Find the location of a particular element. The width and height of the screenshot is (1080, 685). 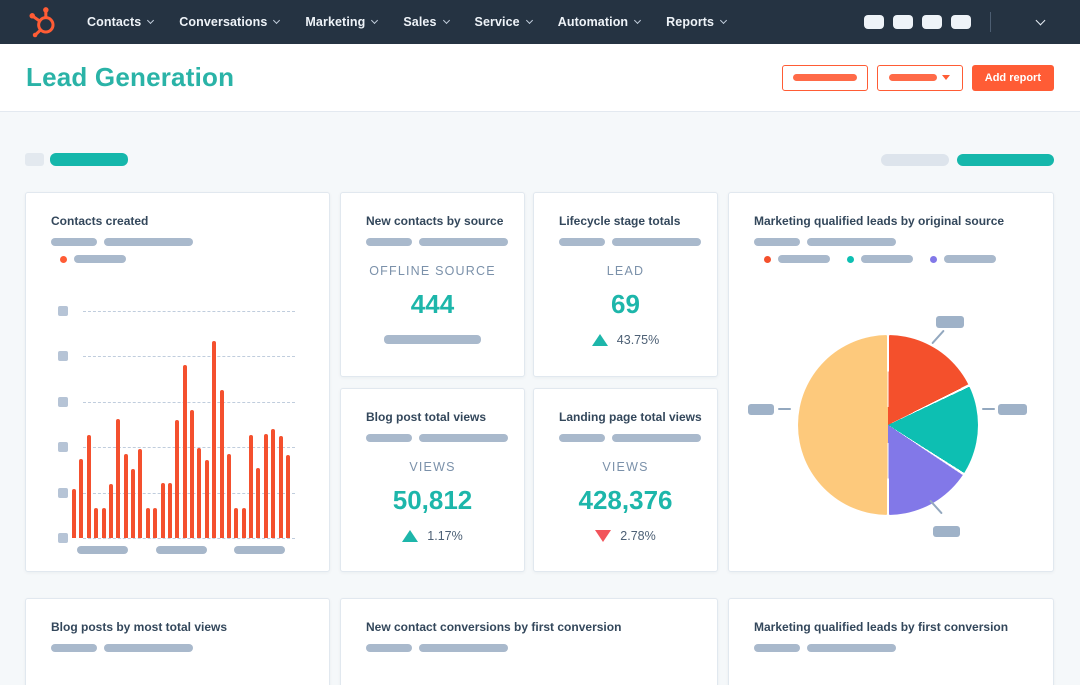

nav-item-automation: Automation is located at coordinates (599, 22).